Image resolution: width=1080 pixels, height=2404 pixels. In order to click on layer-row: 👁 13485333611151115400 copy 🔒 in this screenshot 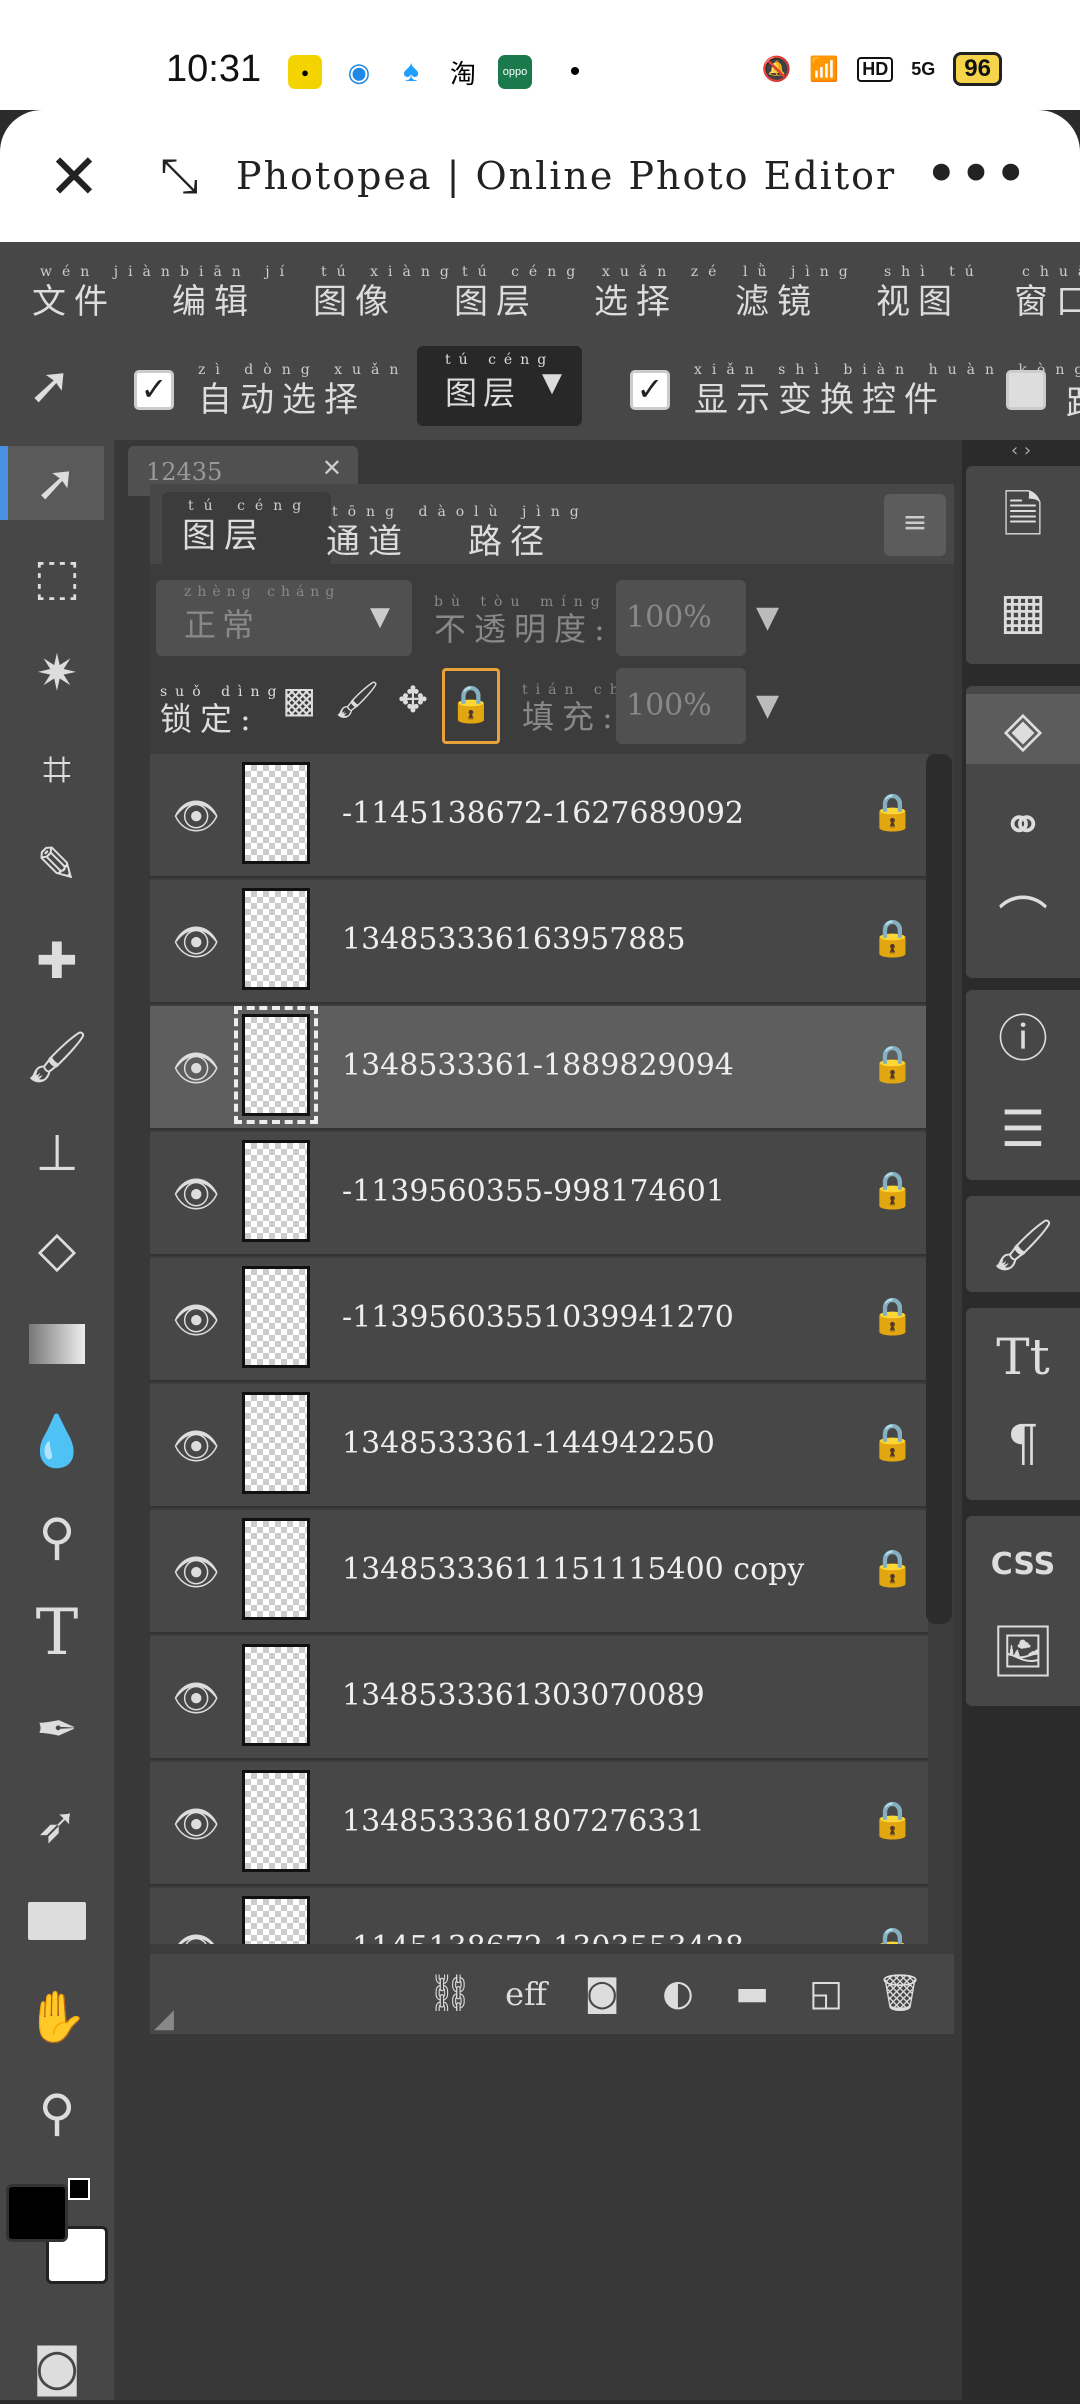, I will do `click(539, 1572)`.